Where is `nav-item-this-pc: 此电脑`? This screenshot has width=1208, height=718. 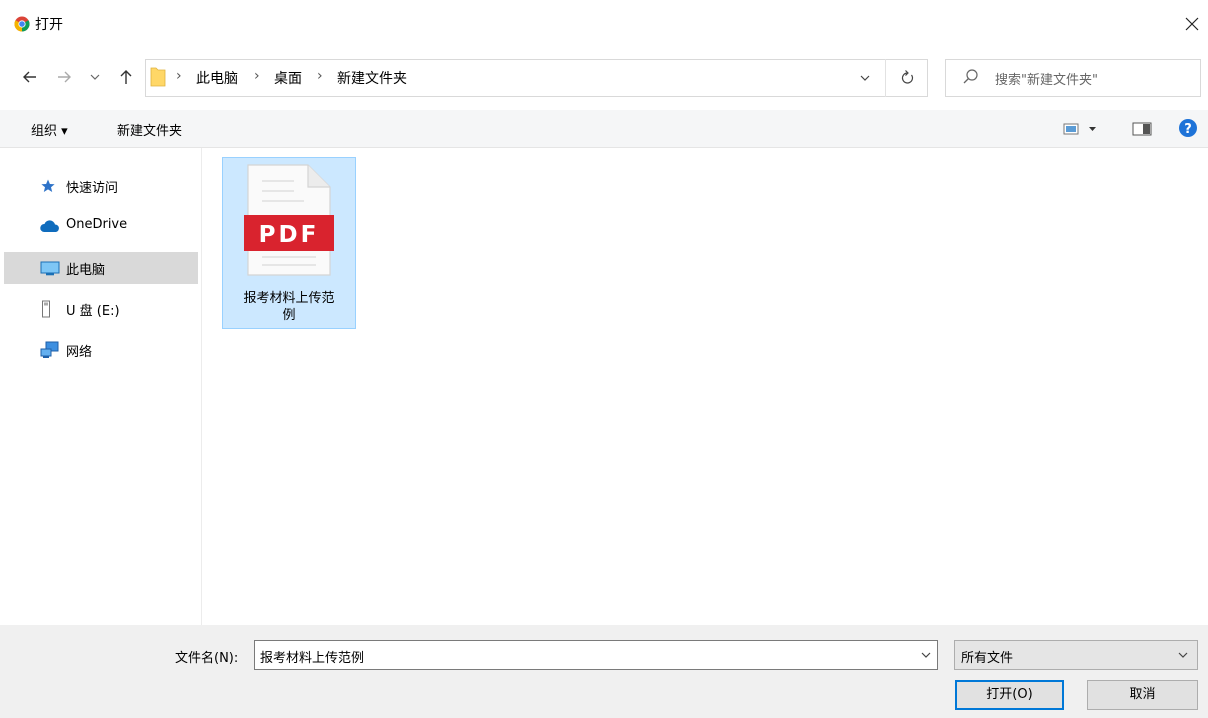
nav-item-this-pc: 此电脑 is located at coordinates (101, 268).